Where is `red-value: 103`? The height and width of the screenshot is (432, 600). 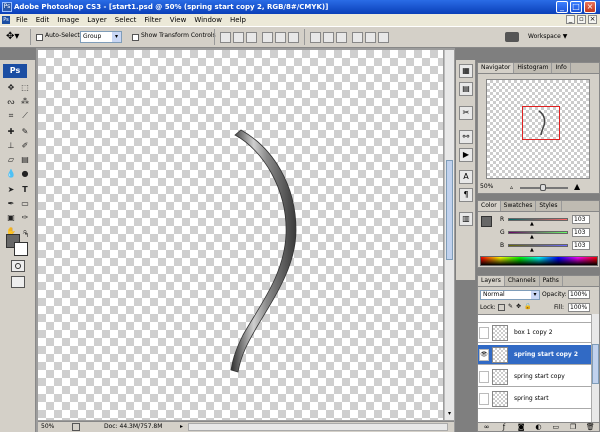 red-value: 103 is located at coordinates (581, 219).